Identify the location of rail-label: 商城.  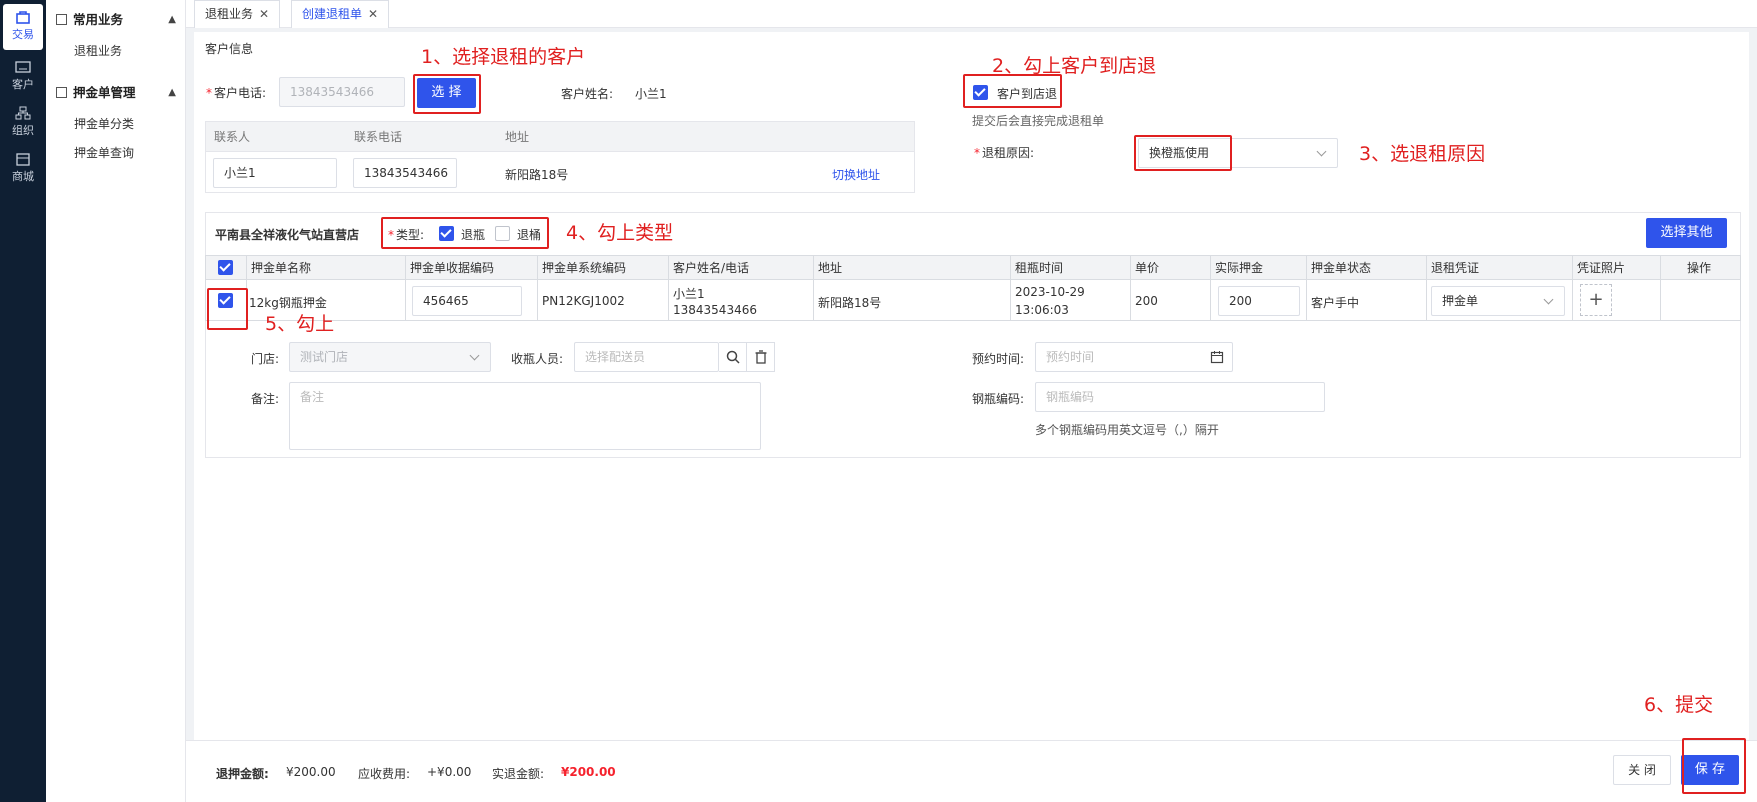
(23, 176).